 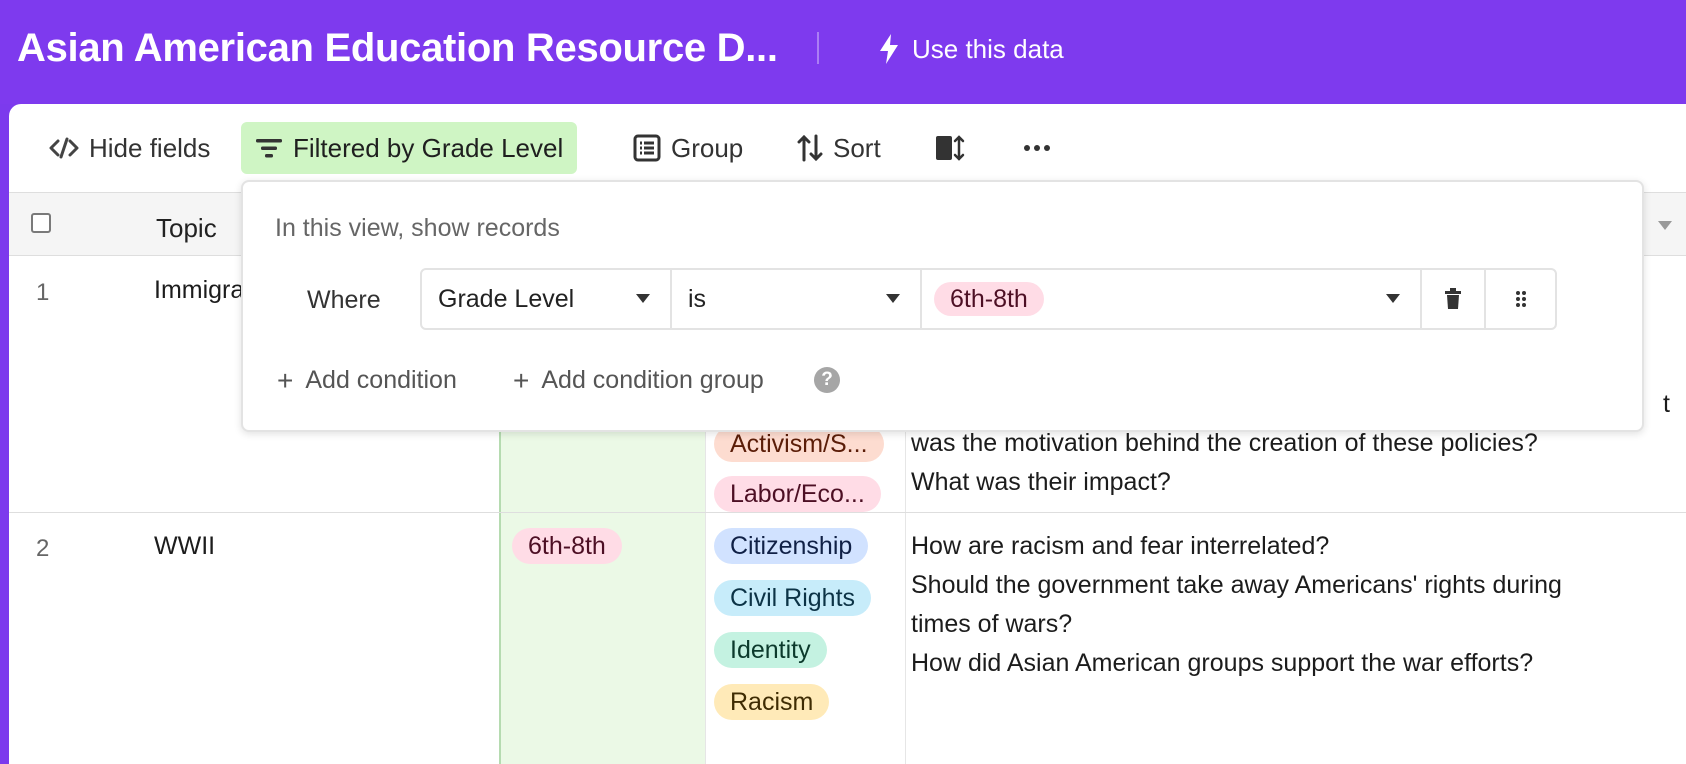 What do you see at coordinates (1037, 148) in the screenshot?
I see `more-dots-icon` at bounding box center [1037, 148].